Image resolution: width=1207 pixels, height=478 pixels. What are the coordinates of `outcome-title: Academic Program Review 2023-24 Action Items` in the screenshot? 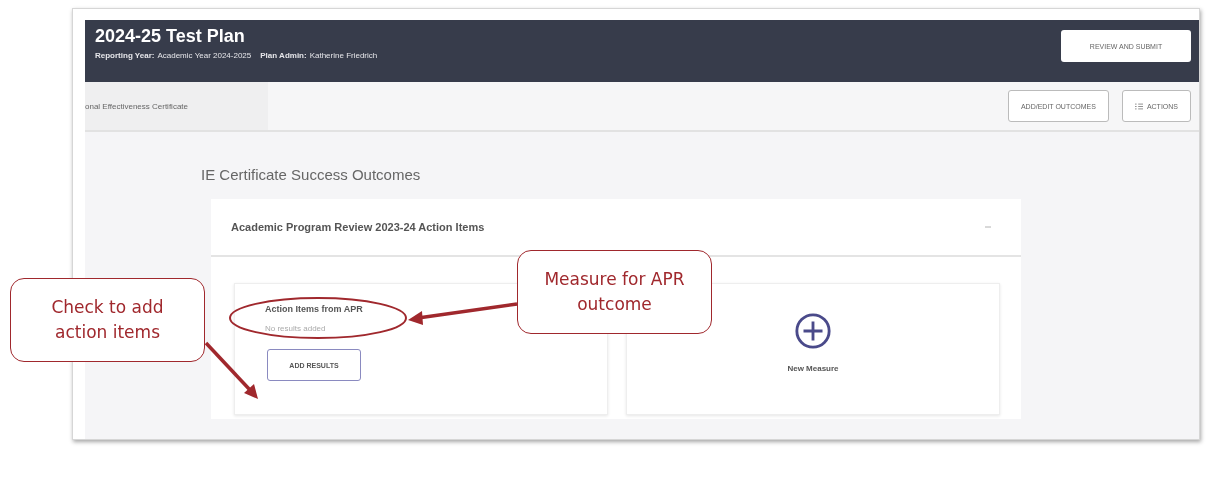 It's located at (358, 227).